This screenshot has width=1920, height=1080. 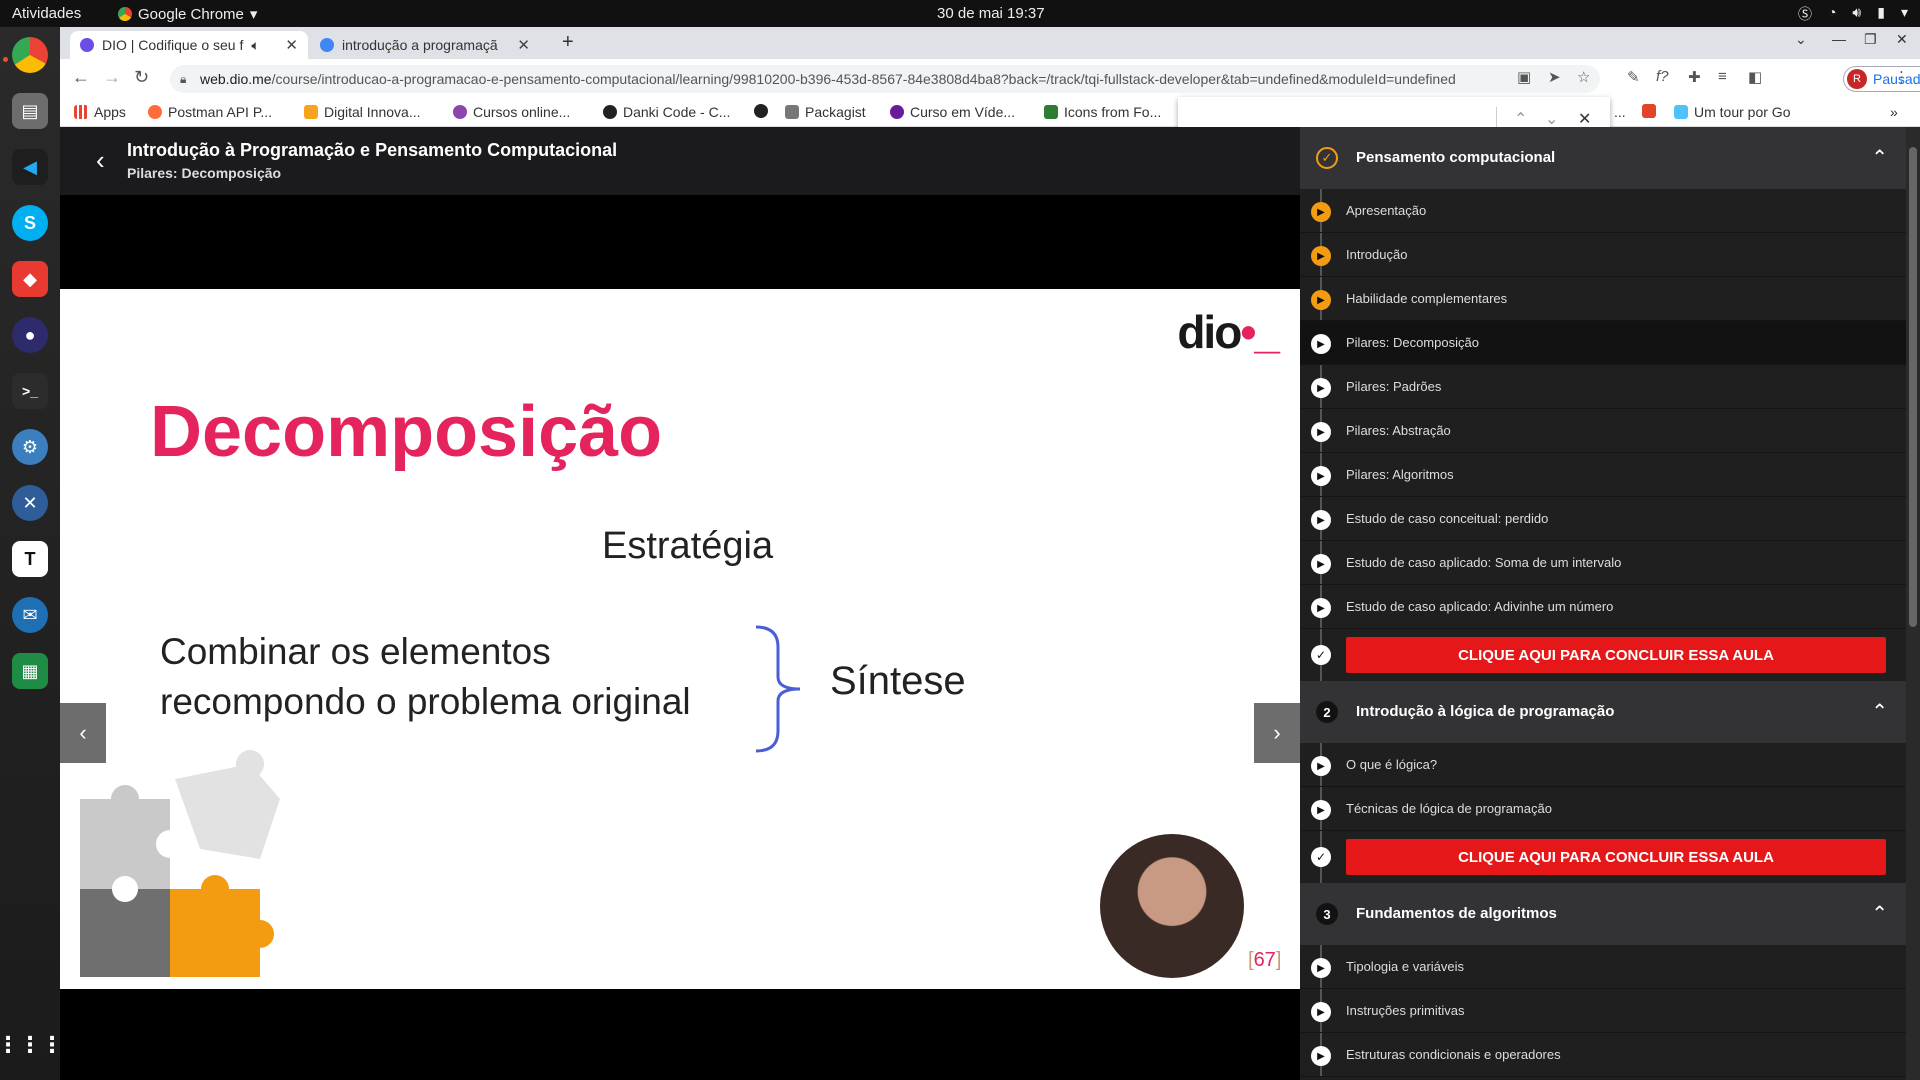 I want to click on bookmark-tour-go: Um tour por Go, so click(x=1732, y=112).